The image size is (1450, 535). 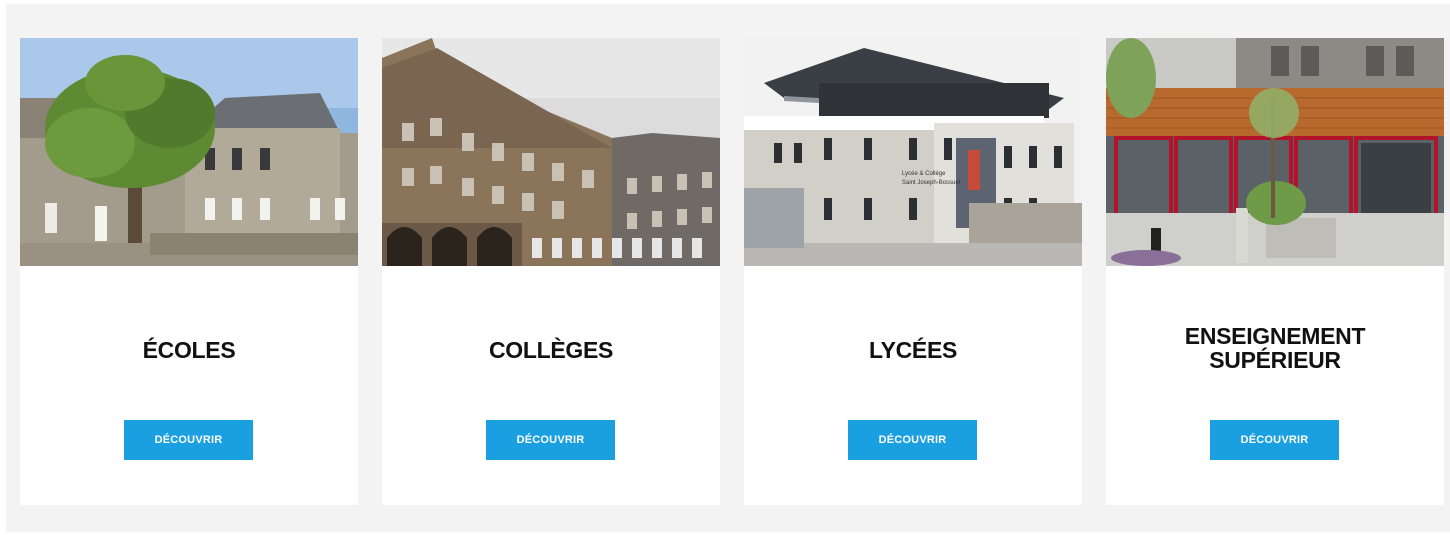 What do you see at coordinates (189, 152) in the screenshot?
I see `ecoles-photo` at bounding box center [189, 152].